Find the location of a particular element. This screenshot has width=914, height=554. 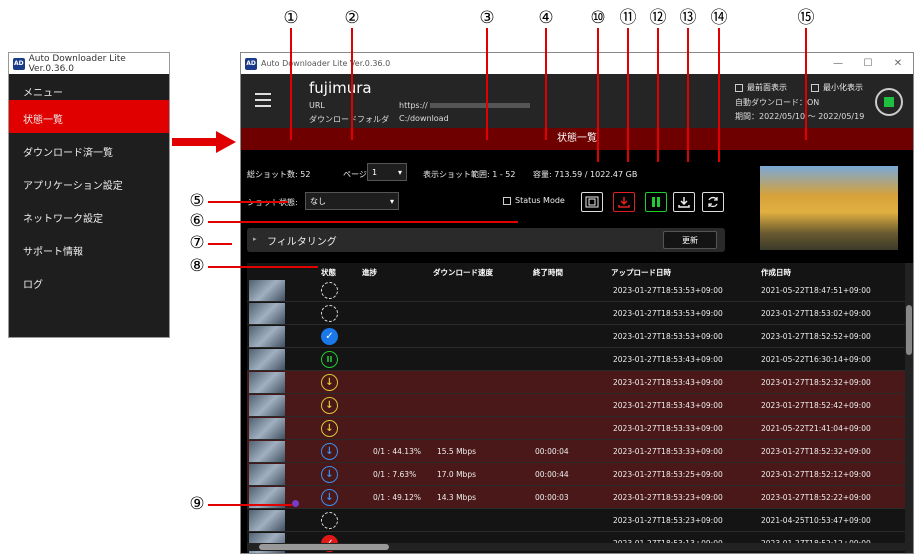

menu-item-log: ログ is located at coordinates (89, 281).